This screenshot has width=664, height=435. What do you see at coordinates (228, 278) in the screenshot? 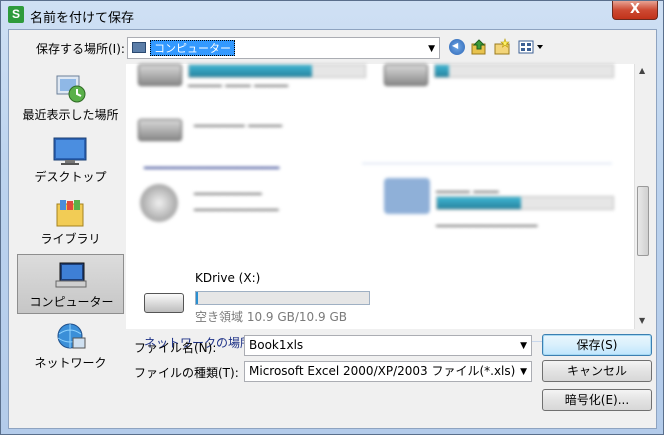
I see `kdrive-name: KDrive (X:)` at bounding box center [228, 278].